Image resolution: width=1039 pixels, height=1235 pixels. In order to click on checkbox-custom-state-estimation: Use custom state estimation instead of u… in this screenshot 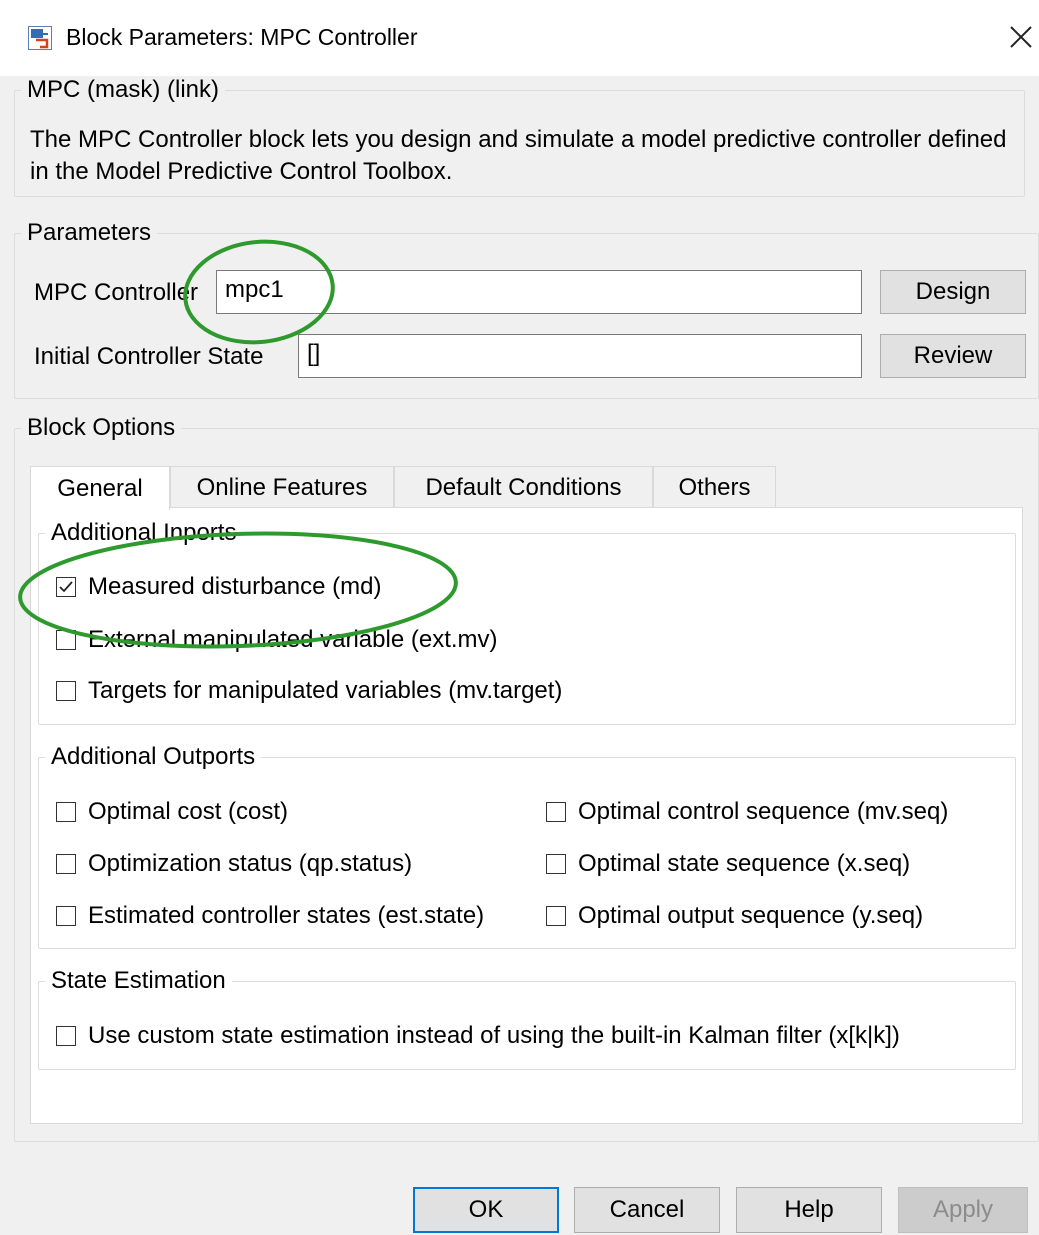, I will do `click(478, 1036)`.